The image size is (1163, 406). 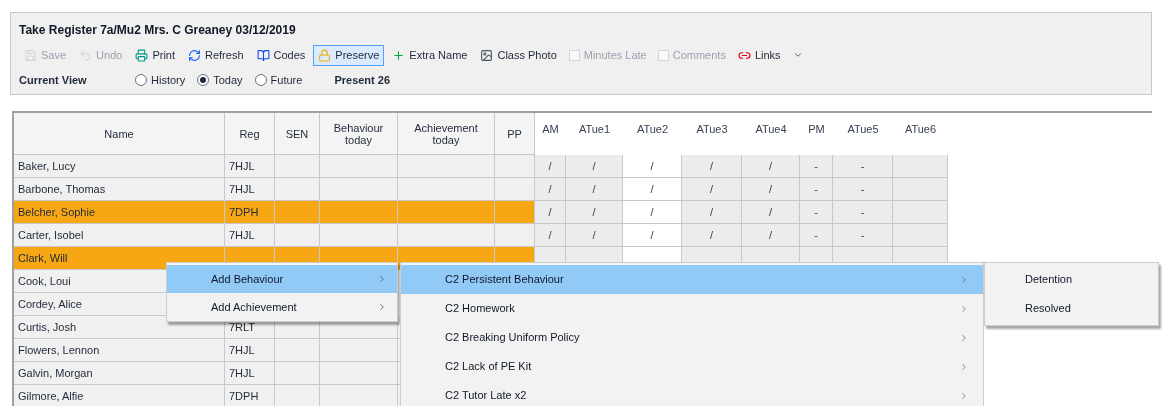 I want to click on name-cell: Carter, Isobel, so click(x=119, y=235).